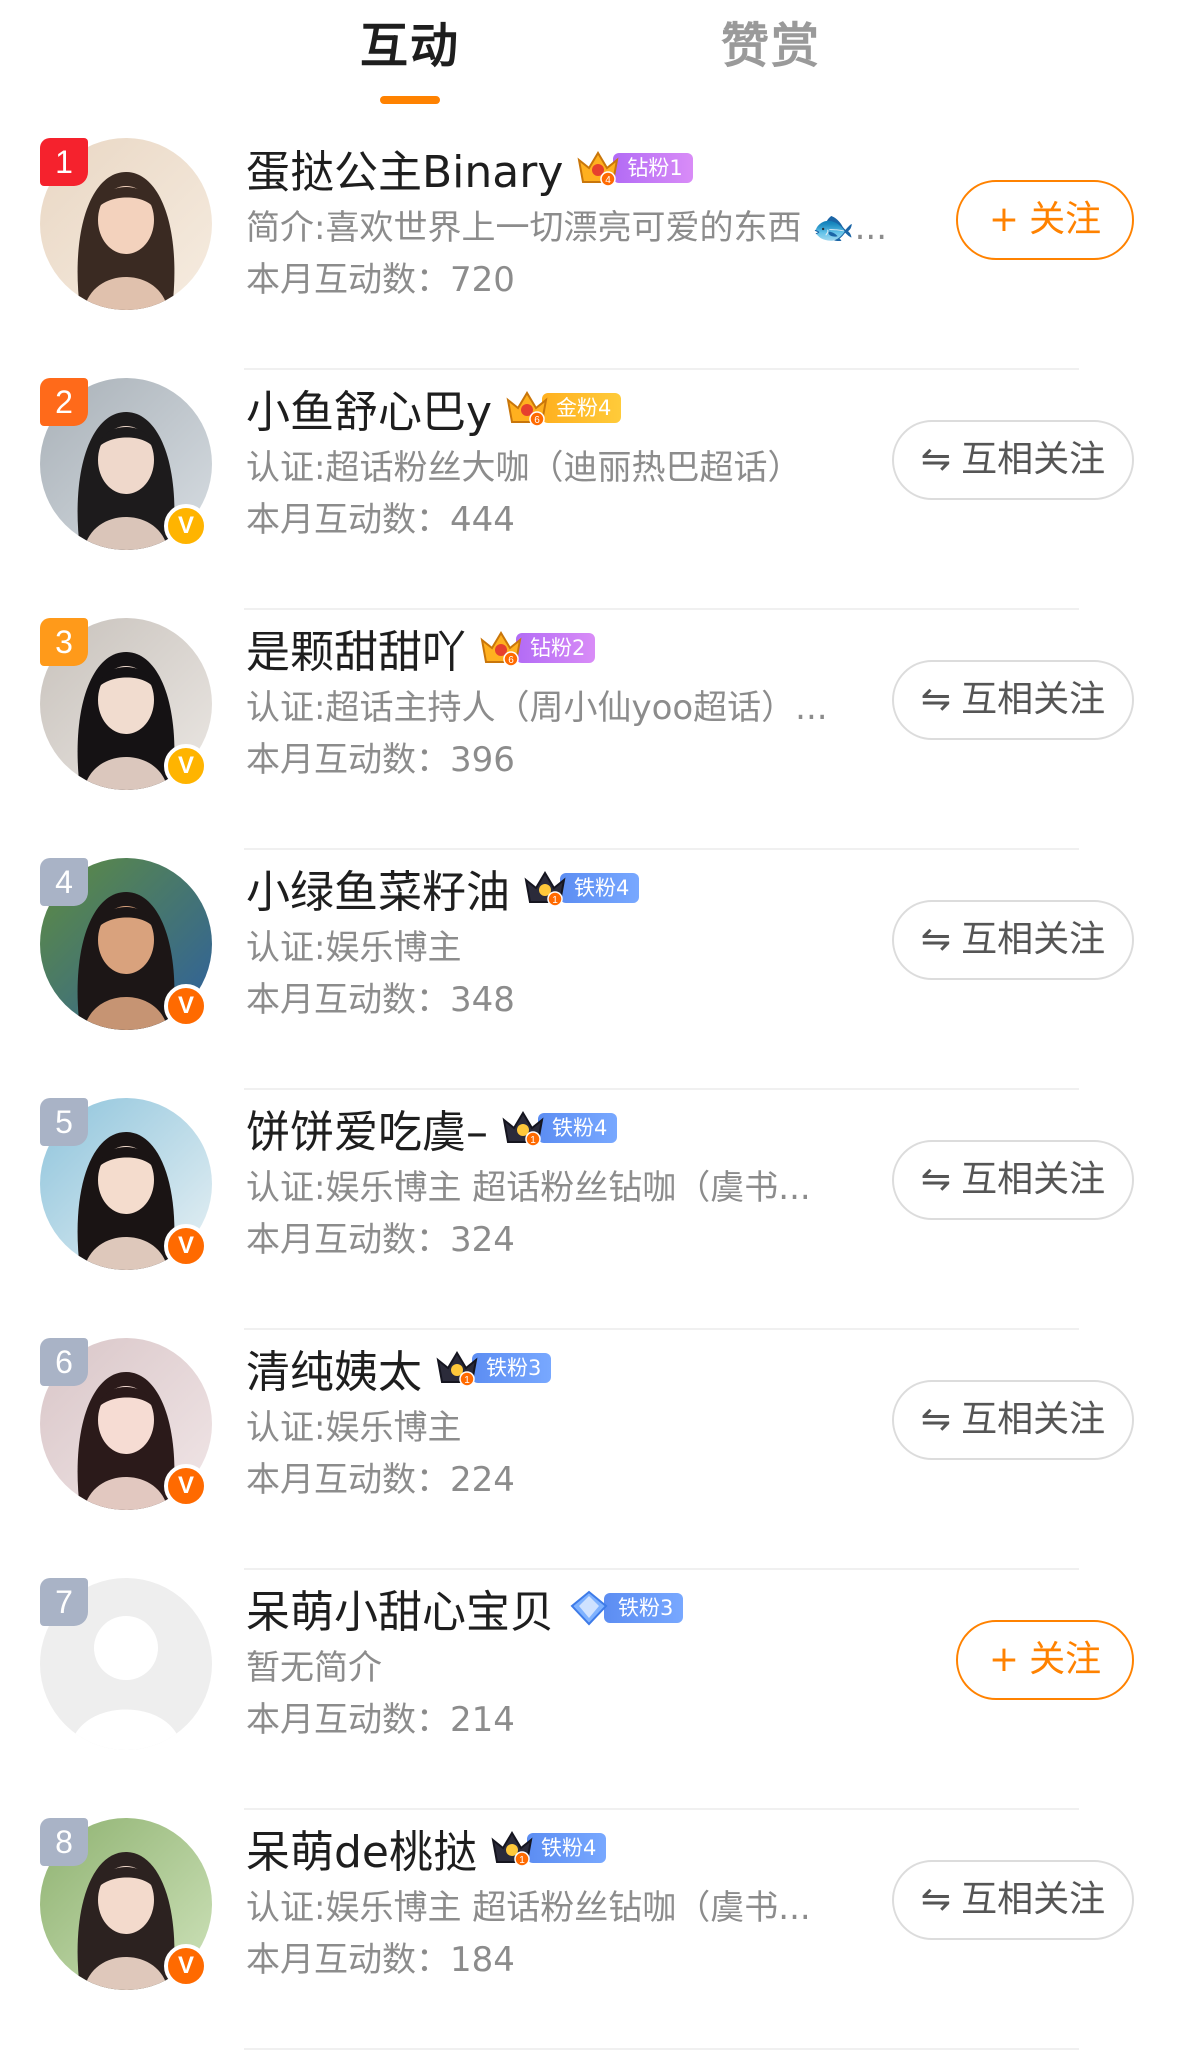  Describe the element at coordinates (410, 46) in the screenshot. I see `tab-interaction: 互动` at that location.